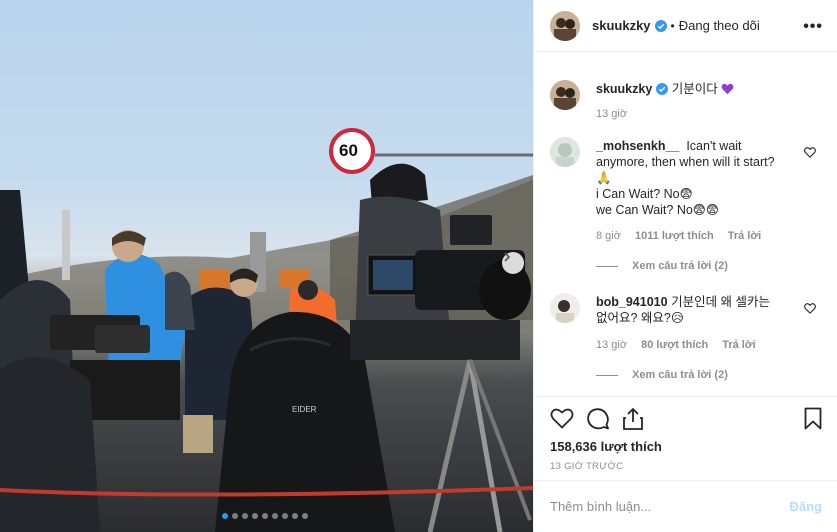  I want to click on comment-line: 없어요? 왜요?😥, so click(640, 318).